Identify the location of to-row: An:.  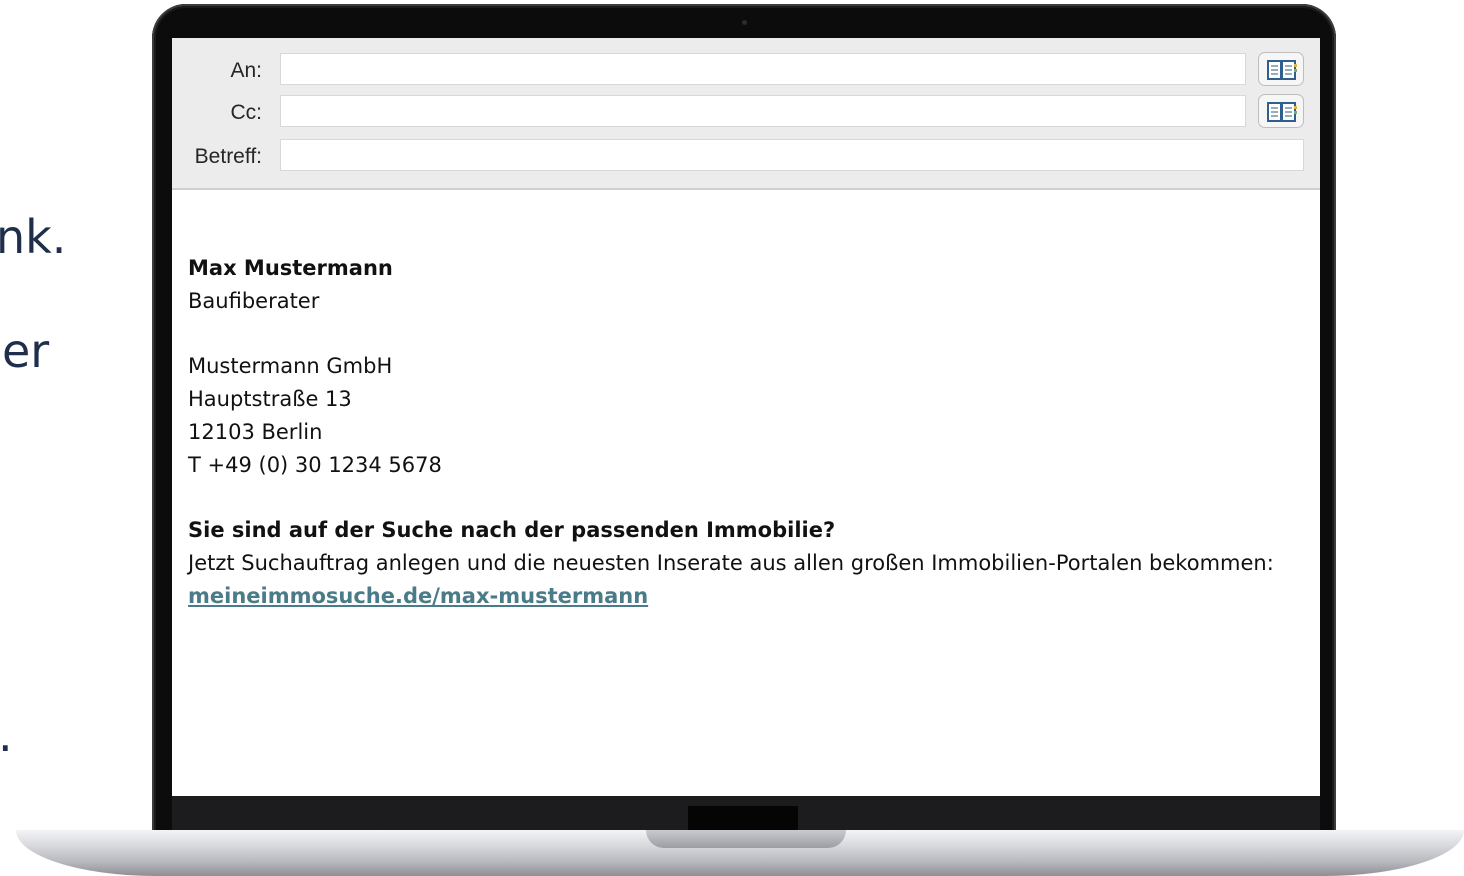
(746, 69).